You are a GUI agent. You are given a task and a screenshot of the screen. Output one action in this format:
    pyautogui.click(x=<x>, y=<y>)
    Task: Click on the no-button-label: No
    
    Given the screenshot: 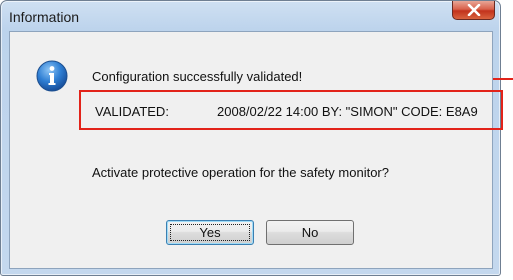 What is the action you would take?
    pyautogui.click(x=310, y=232)
    